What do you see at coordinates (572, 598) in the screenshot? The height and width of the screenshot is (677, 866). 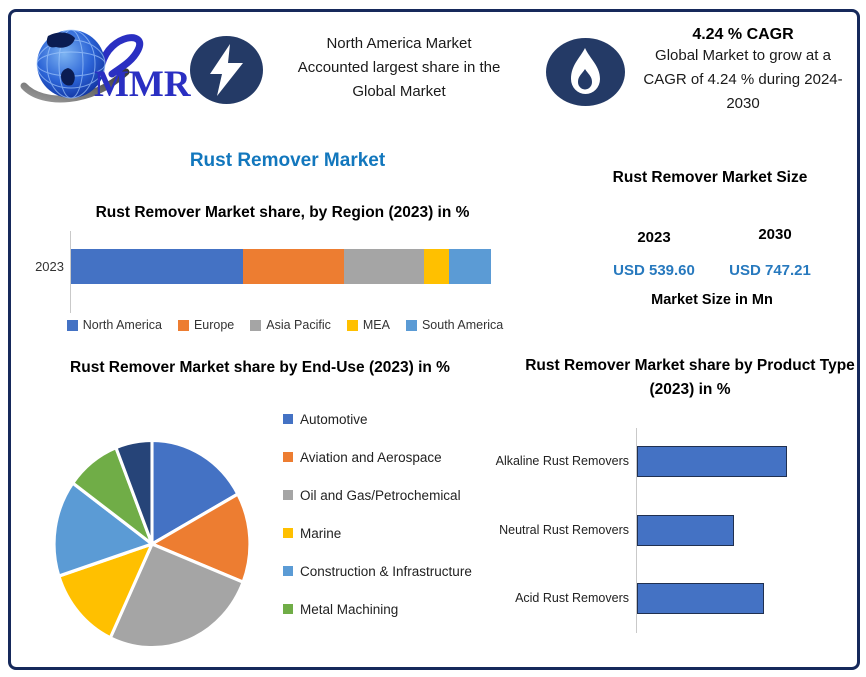 I see `product-category-acid-rust-removers: Acid Rust Removers` at bounding box center [572, 598].